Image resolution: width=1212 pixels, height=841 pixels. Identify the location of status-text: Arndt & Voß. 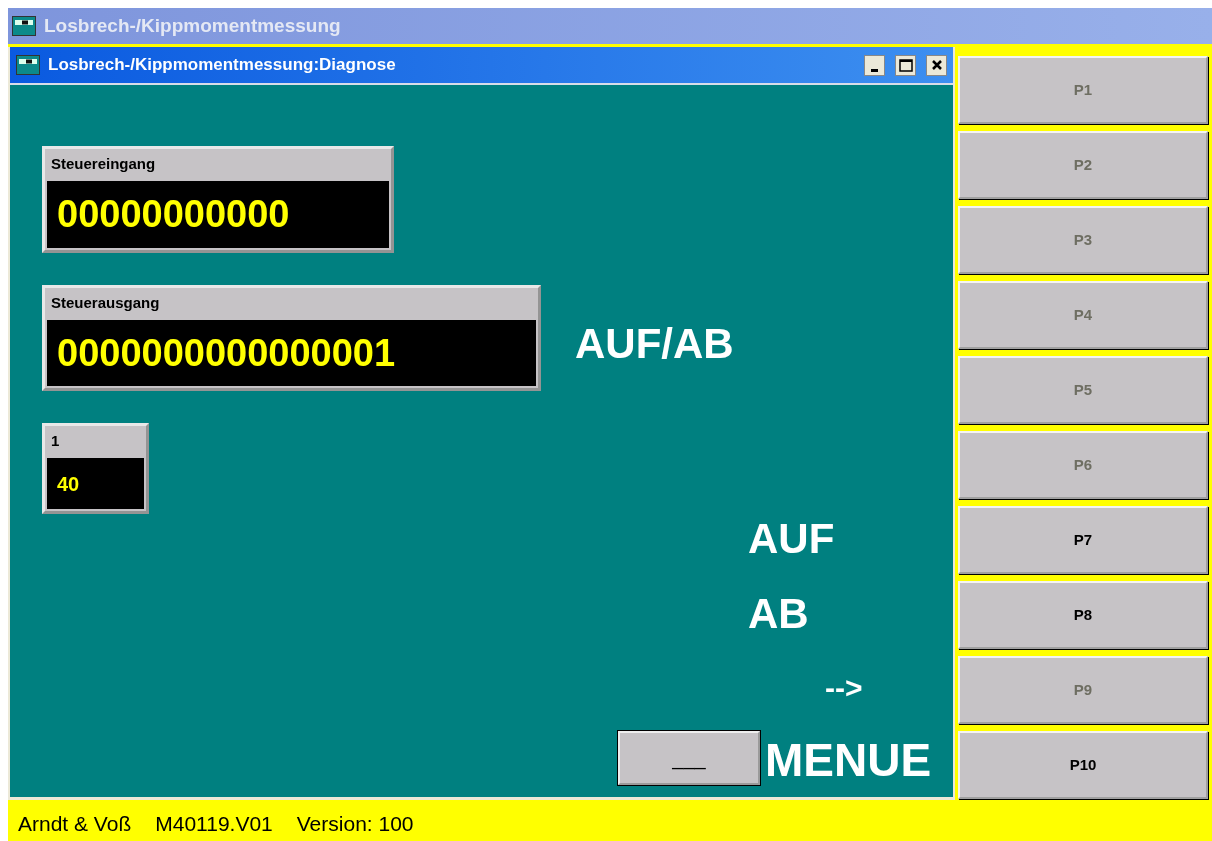
(75, 823).